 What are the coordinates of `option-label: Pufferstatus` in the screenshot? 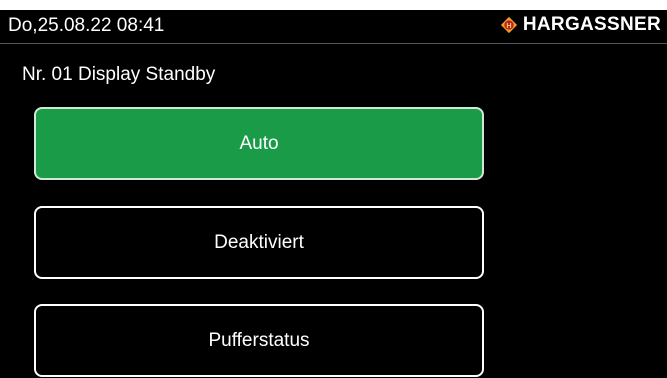 It's located at (259, 340).